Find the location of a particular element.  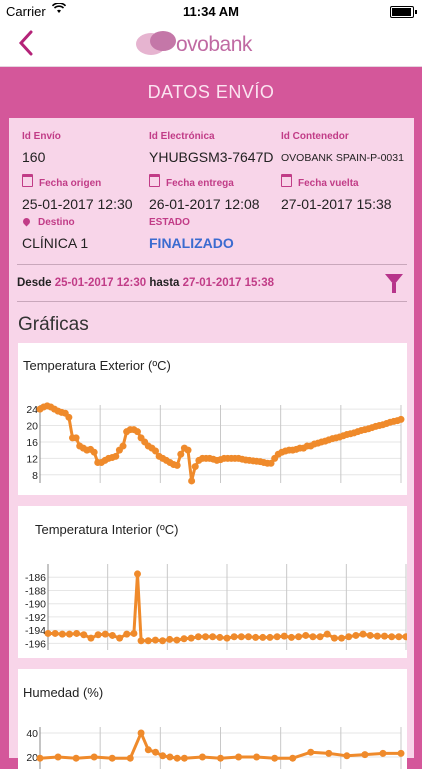

graficas-title: Gráficas is located at coordinates (53, 324).